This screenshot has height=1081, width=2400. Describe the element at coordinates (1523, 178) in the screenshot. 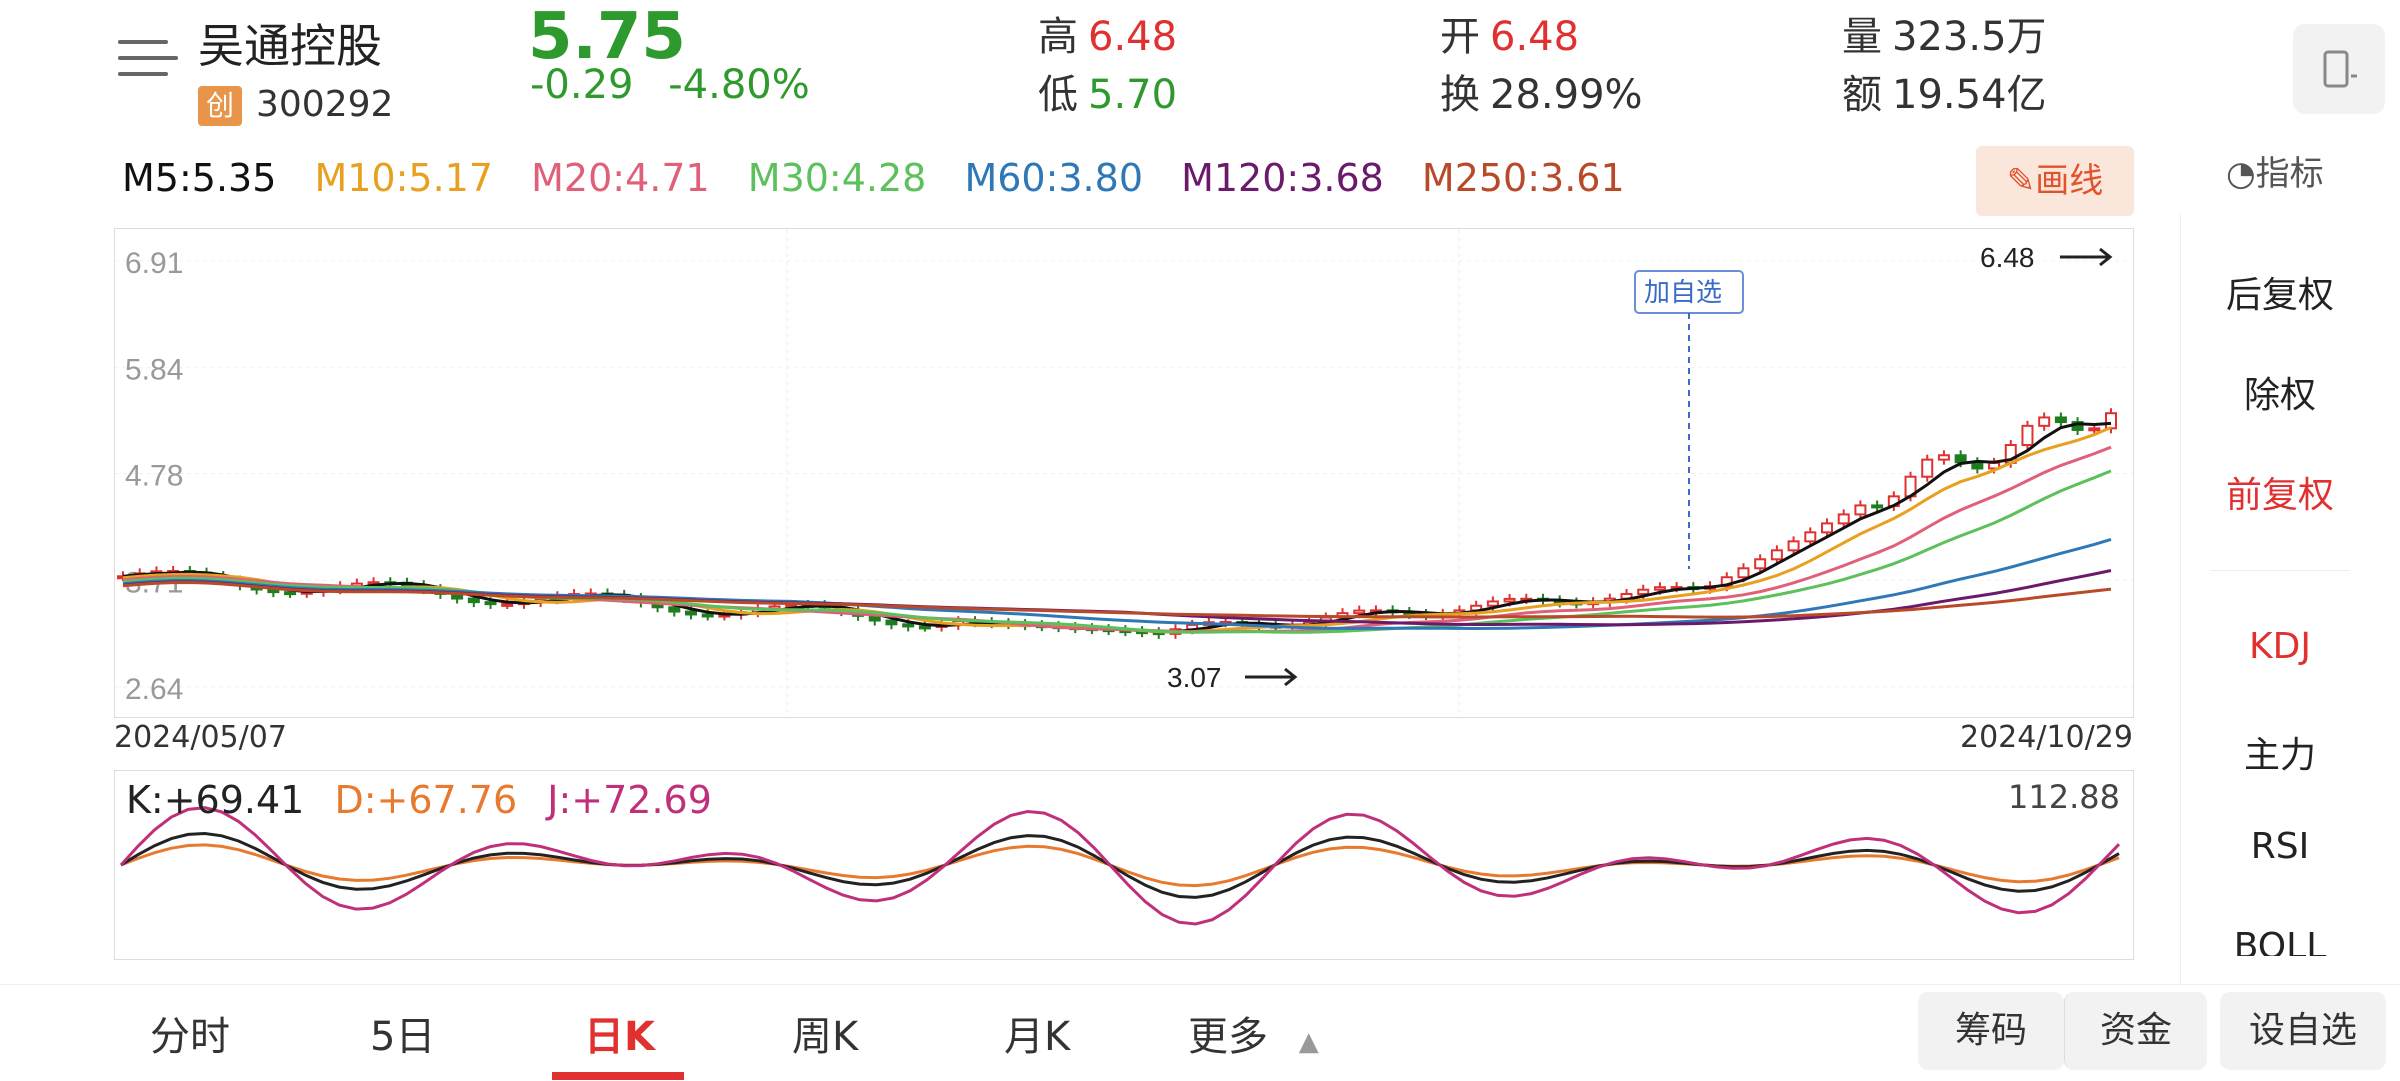

I see `ma250-value: M250:3.61` at that location.